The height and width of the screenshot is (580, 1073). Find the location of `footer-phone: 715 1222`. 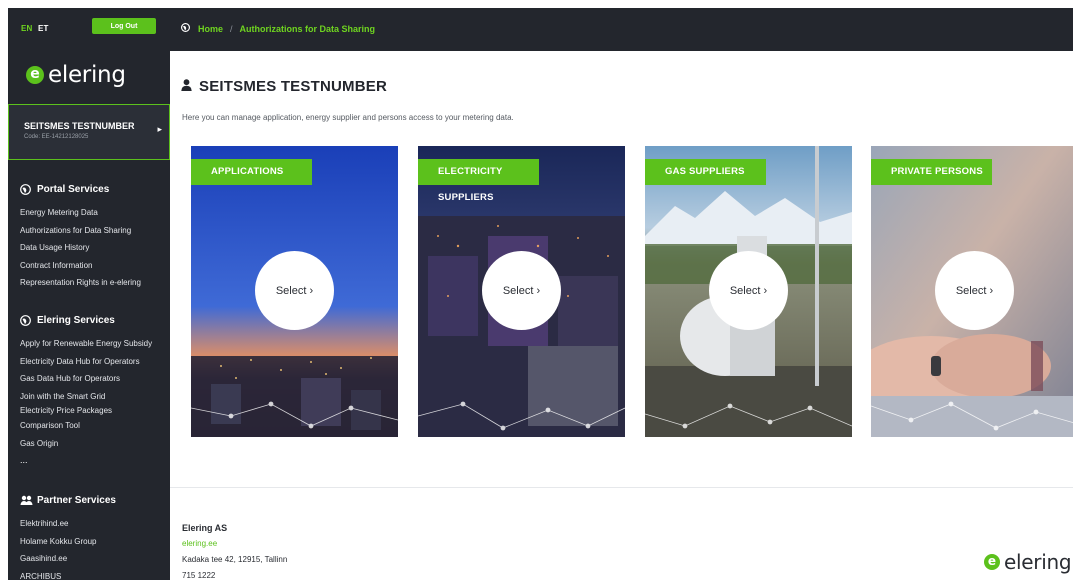

footer-phone: 715 1222 is located at coordinates (199, 575).